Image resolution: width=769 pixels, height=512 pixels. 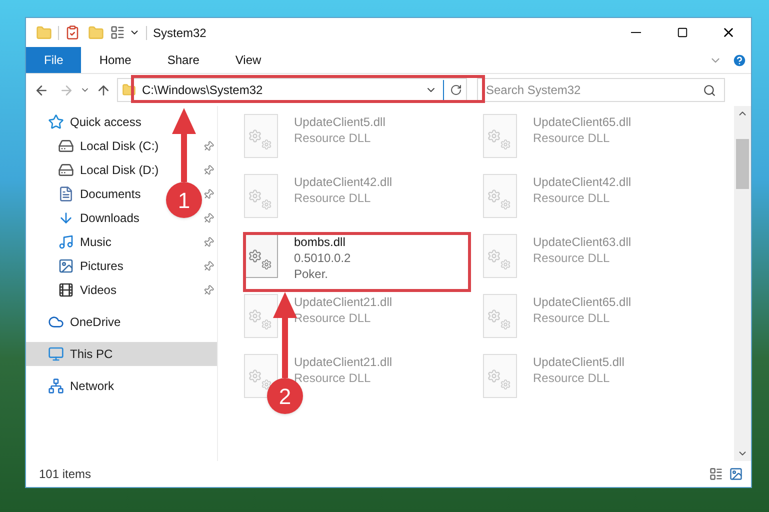 What do you see at coordinates (183, 60) in the screenshot?
I see `ribbon-tab: Share` at bounding box center [183, 60].